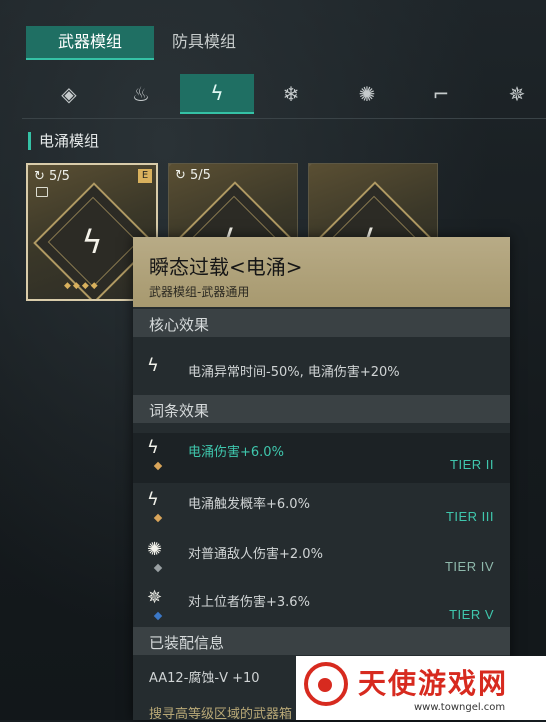 The image size is (546, 722). I want to click on module-type-tabs: 武器模组 防具模组, so click(273, 35).